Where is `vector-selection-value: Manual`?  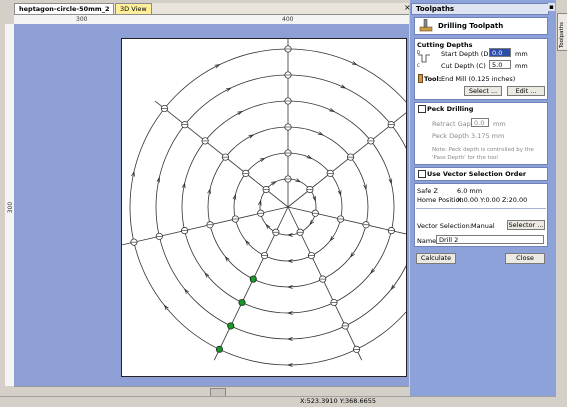 vector-selection-value: Manual is located at coordinates (483, 226).